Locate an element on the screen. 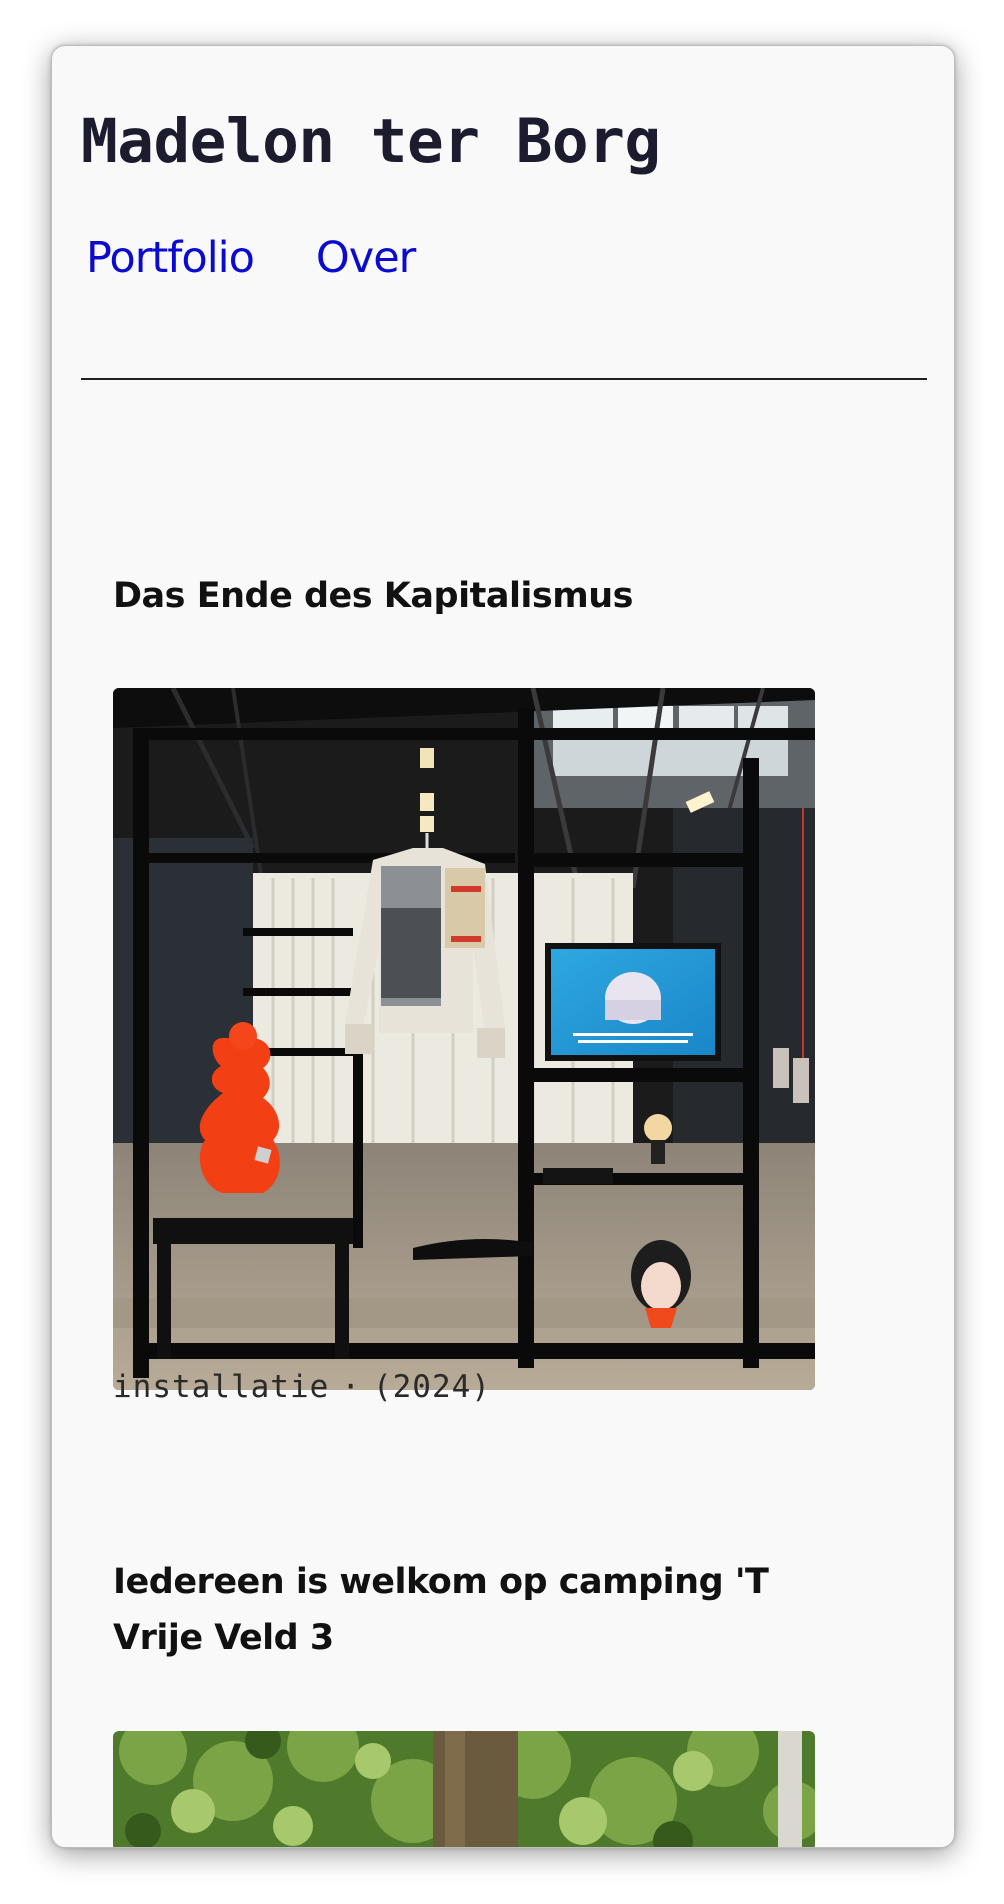 The image size is (1004, 1904). forest-photo is located at coordinates (464, 1789).